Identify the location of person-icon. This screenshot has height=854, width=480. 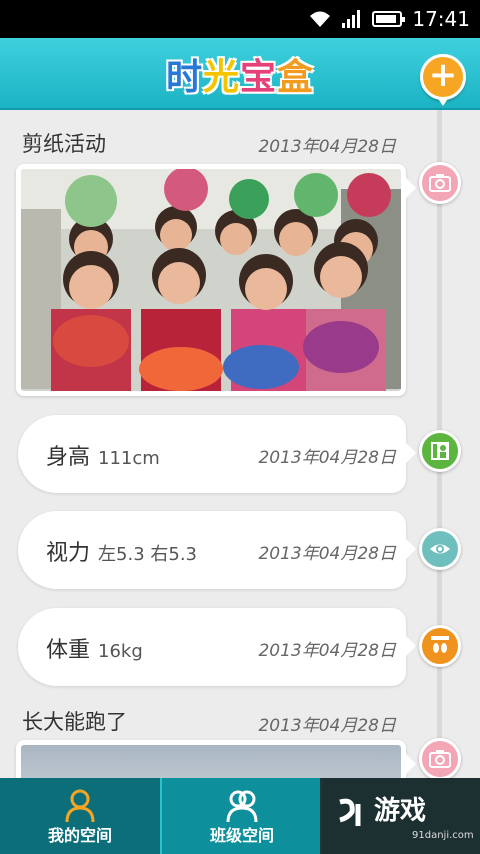
(80, 806).